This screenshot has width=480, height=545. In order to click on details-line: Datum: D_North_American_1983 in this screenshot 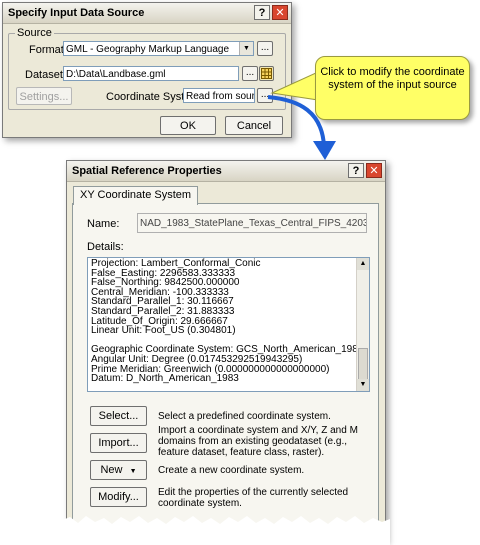, I will do `click(165, 379)`.